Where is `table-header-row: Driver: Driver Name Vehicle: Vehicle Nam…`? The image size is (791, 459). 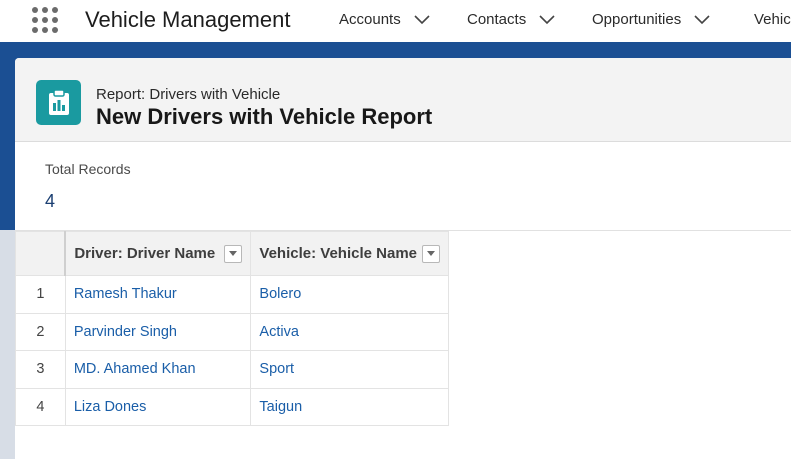 table-header-row: Driver: Driver Name Vehicle: Vehicle Nam… is located at coordinates (232, 253).